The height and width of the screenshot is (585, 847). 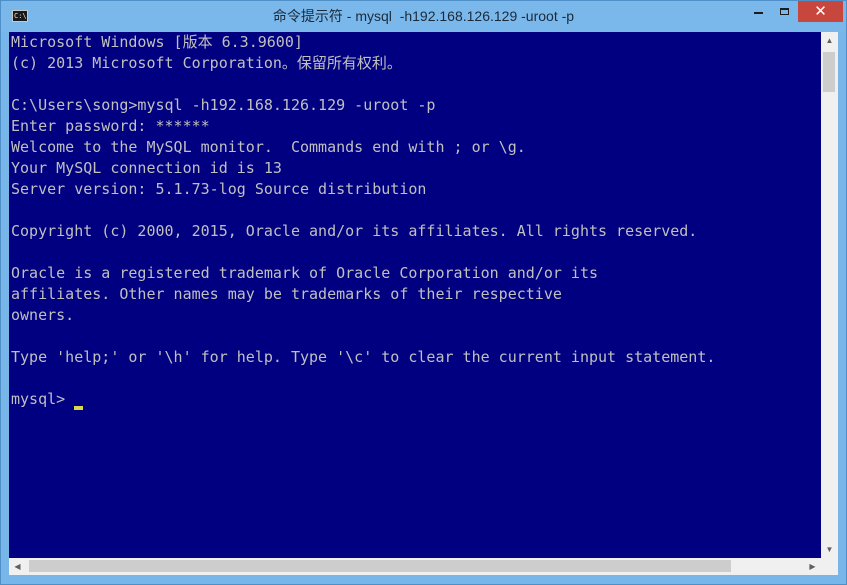 What do you see at coordinates (829, 549) in the screenshot?
I see `scroll-down-icon: ▼` at bounding box center [829, 549].